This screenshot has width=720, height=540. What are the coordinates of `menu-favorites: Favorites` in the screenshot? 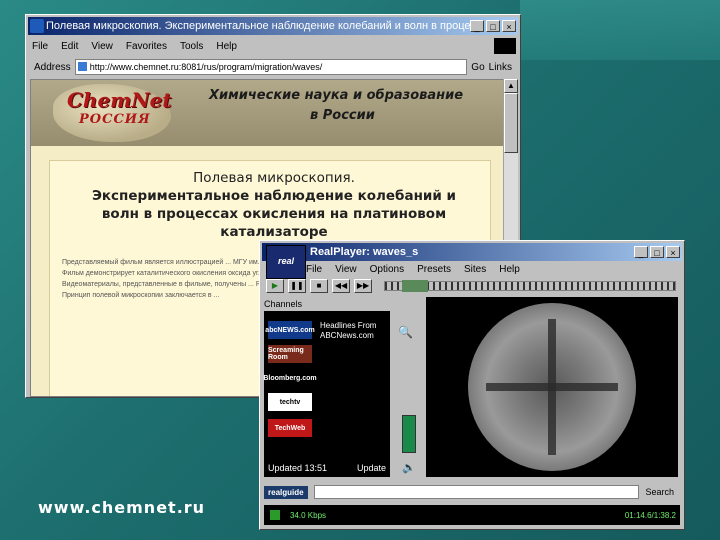 It's located at (146, 46).